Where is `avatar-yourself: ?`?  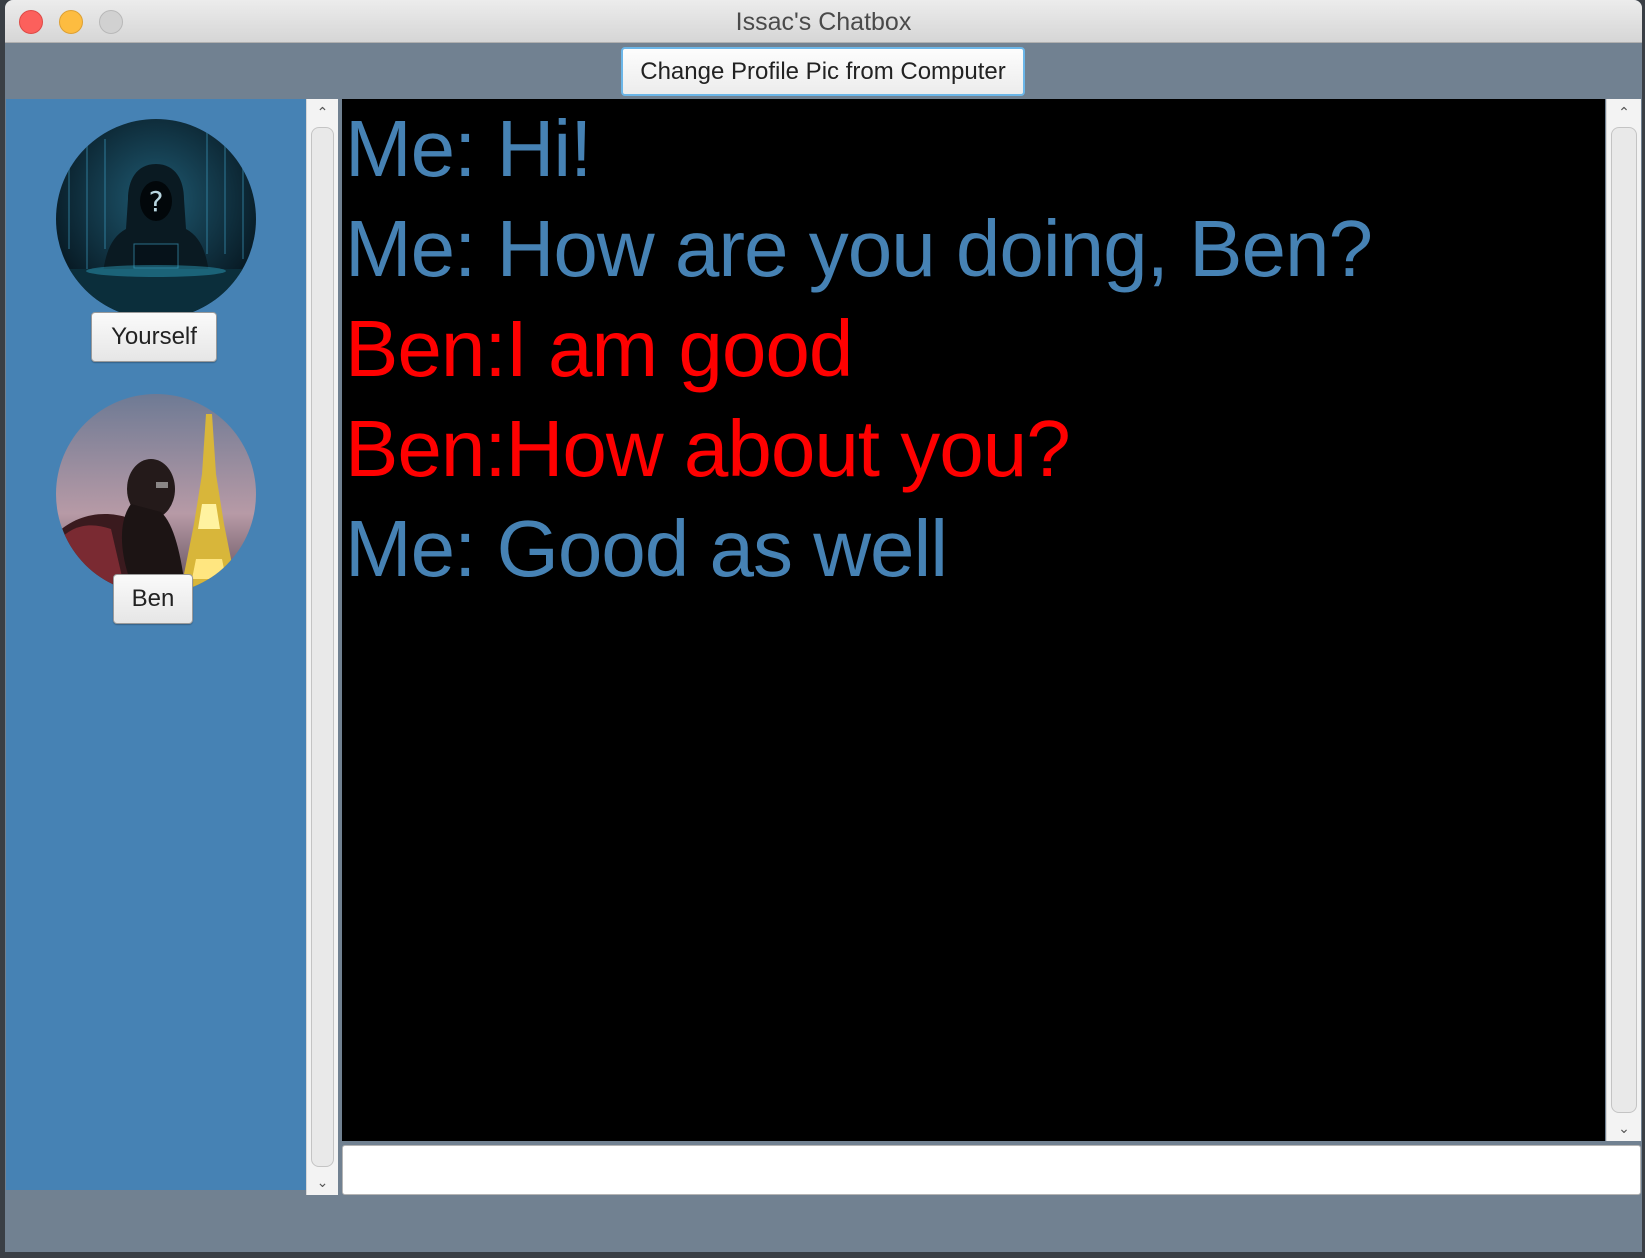
avatar-yourself: ? is located at coordinates (156, 219).